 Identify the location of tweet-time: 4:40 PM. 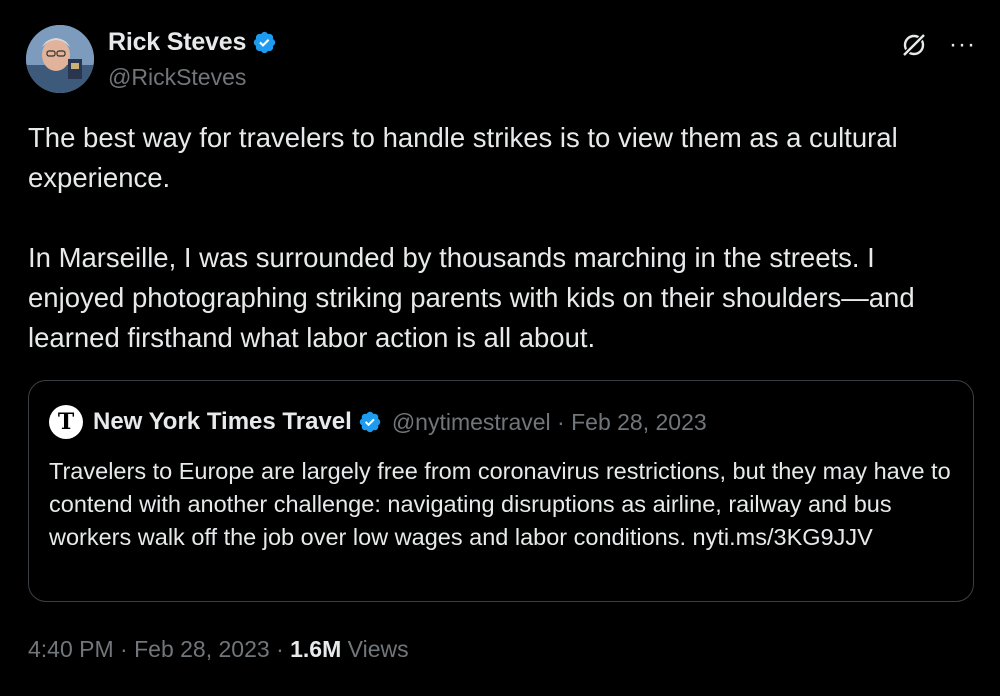
(71, 649).